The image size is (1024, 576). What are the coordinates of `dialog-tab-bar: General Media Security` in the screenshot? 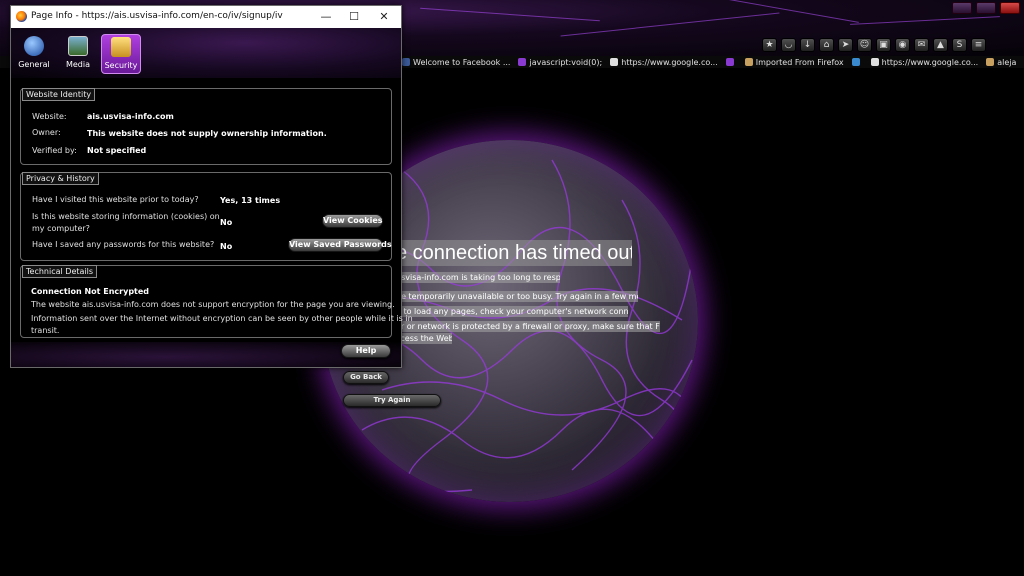 It's located at (206, 53).